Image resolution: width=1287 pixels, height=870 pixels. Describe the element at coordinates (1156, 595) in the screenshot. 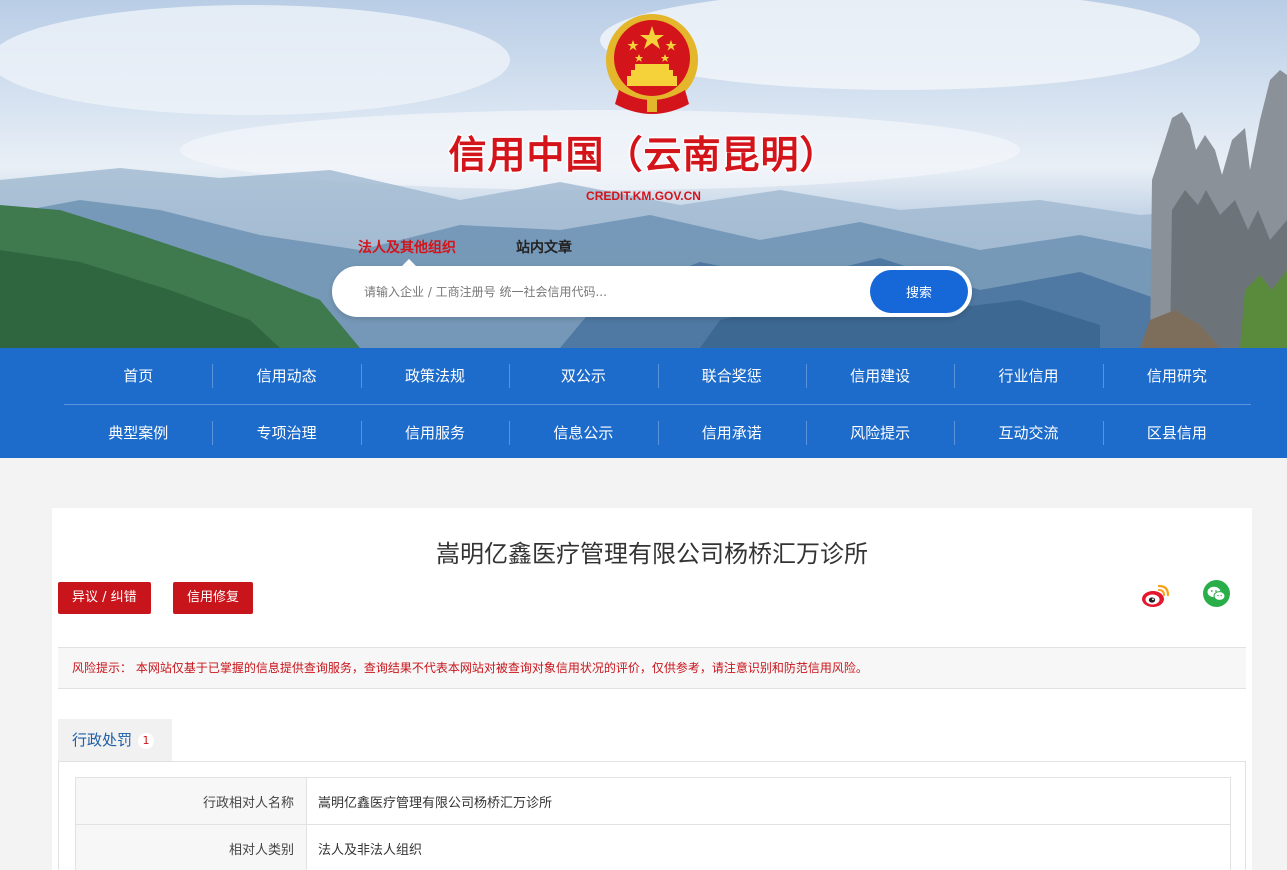

I see `weibo-icon` at that location.